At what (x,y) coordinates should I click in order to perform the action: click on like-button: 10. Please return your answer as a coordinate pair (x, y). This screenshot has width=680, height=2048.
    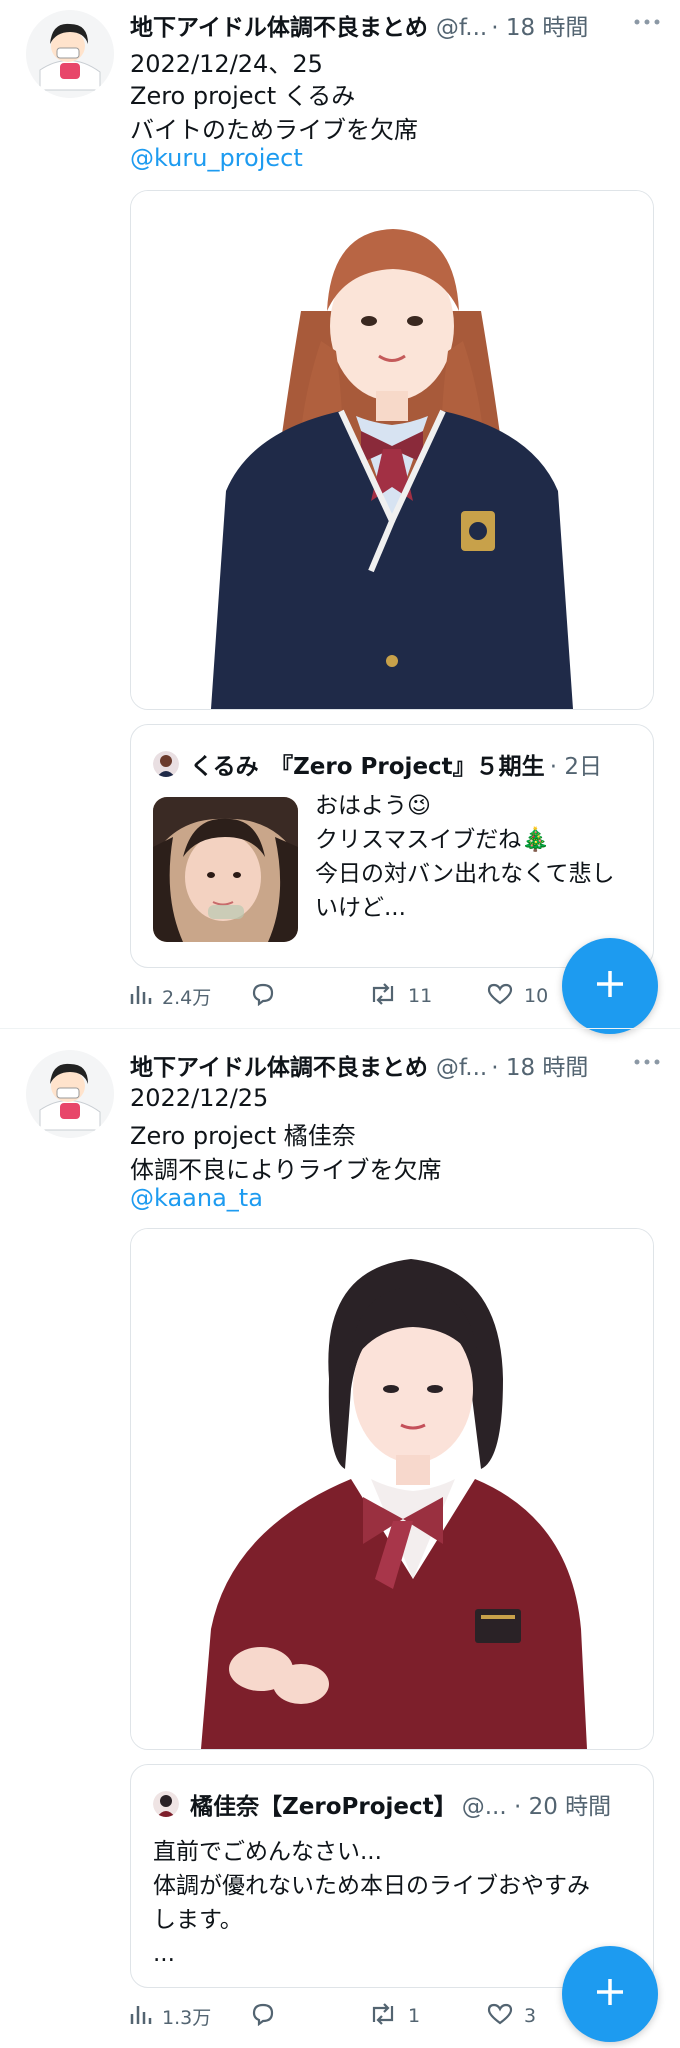
    Looking at the image, I should click on (517, 996).